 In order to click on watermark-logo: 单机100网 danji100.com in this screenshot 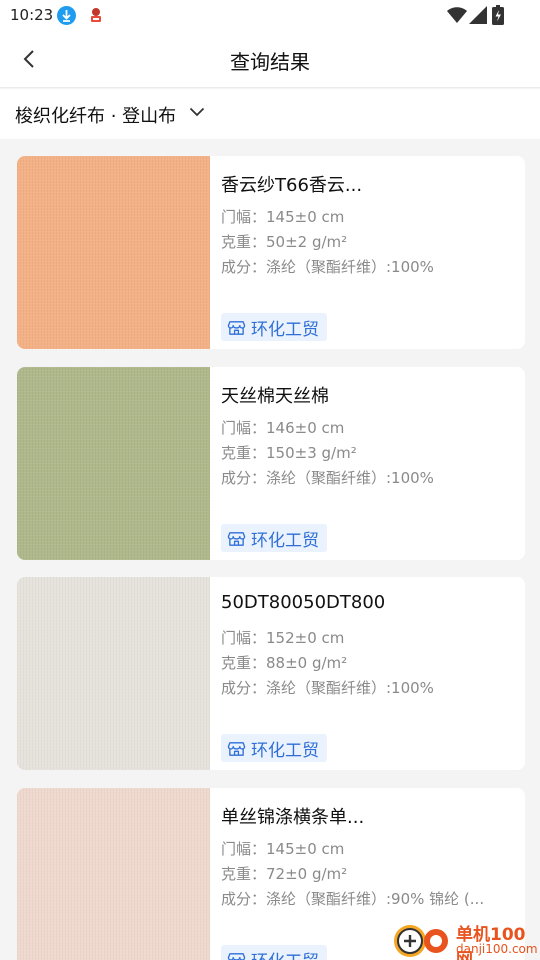, I will do `click(465, 939)`.